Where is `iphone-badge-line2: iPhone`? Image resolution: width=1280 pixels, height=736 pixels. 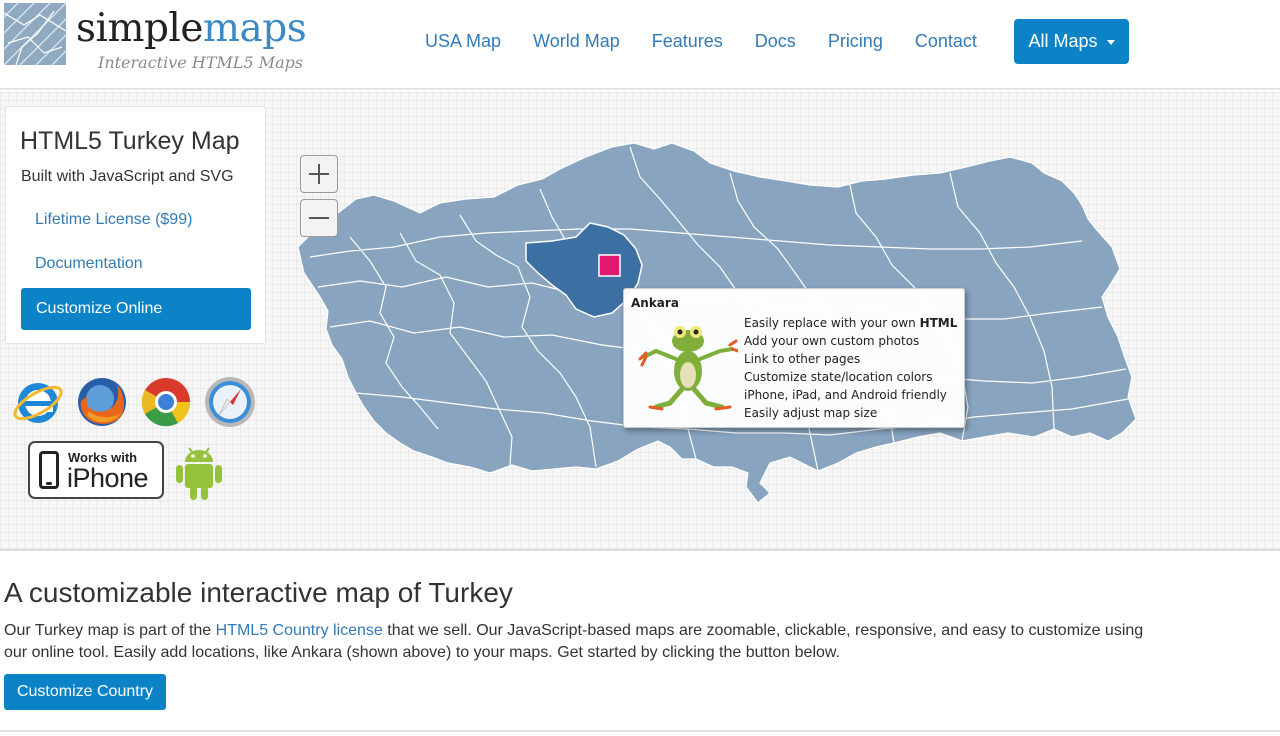
iphone-badge-line2: iPhone is located at coordinates (108, 478).